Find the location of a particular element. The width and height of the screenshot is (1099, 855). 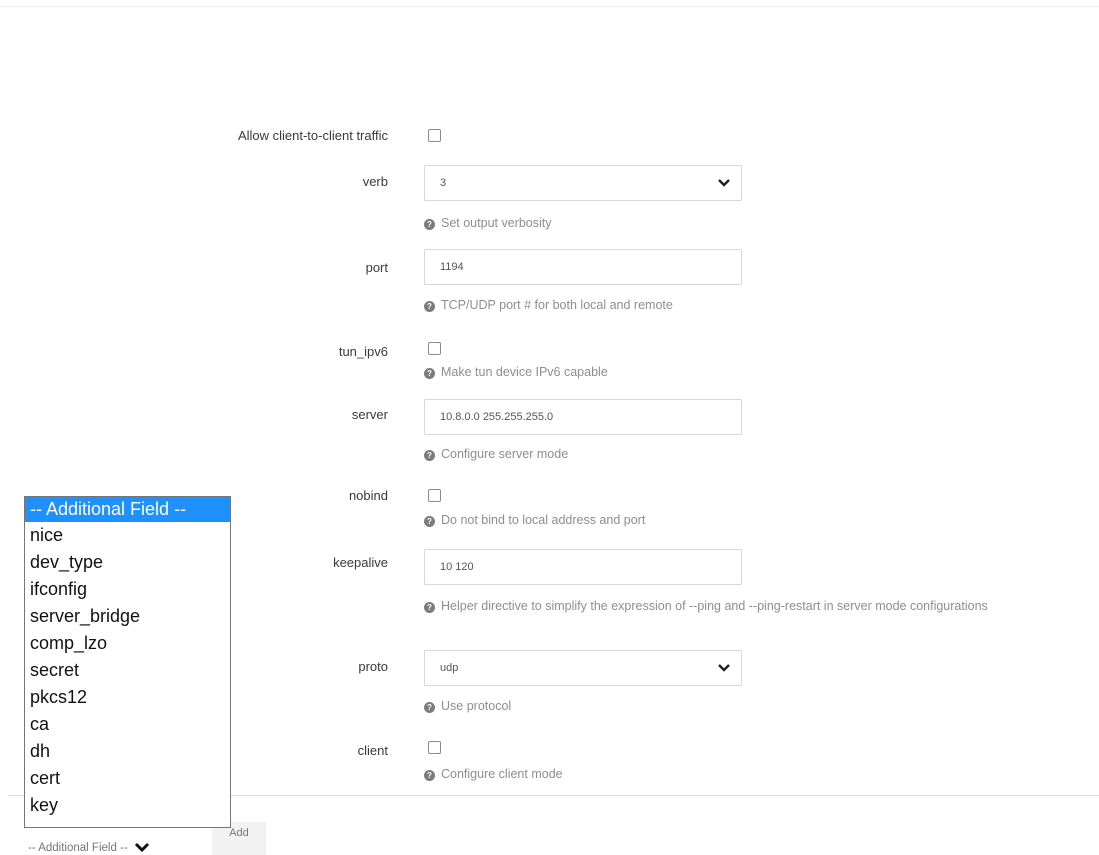

dropdown-option: pkcs12 is located at coordinates (127, 697).